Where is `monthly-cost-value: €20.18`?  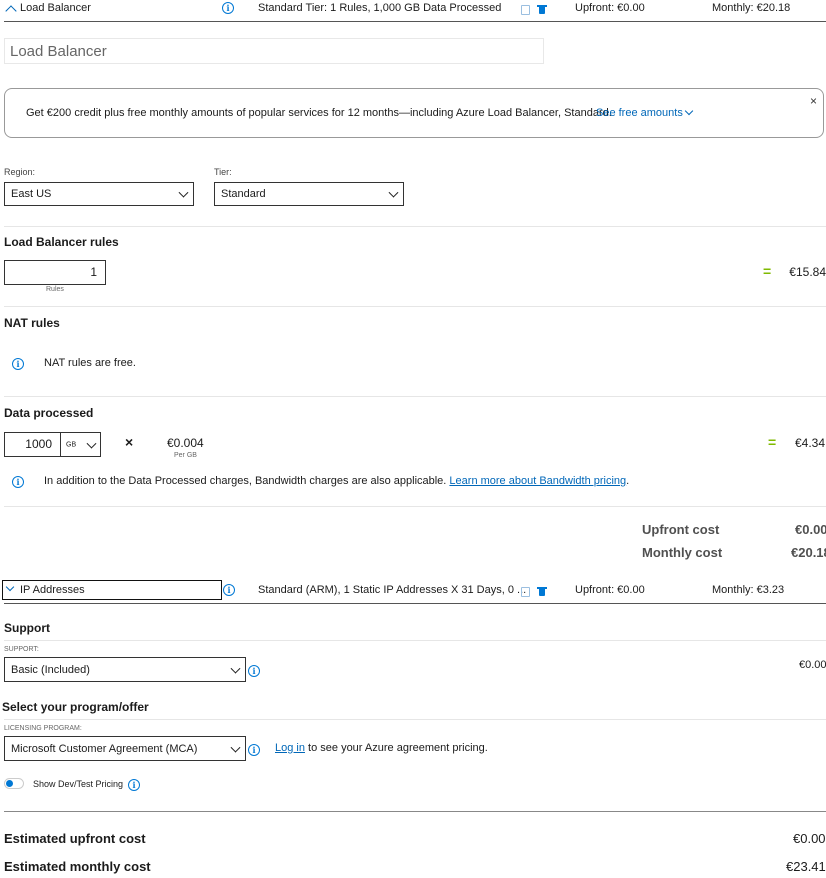 monthly-cost-value: €20.18 is located at coordinates (808, 552).